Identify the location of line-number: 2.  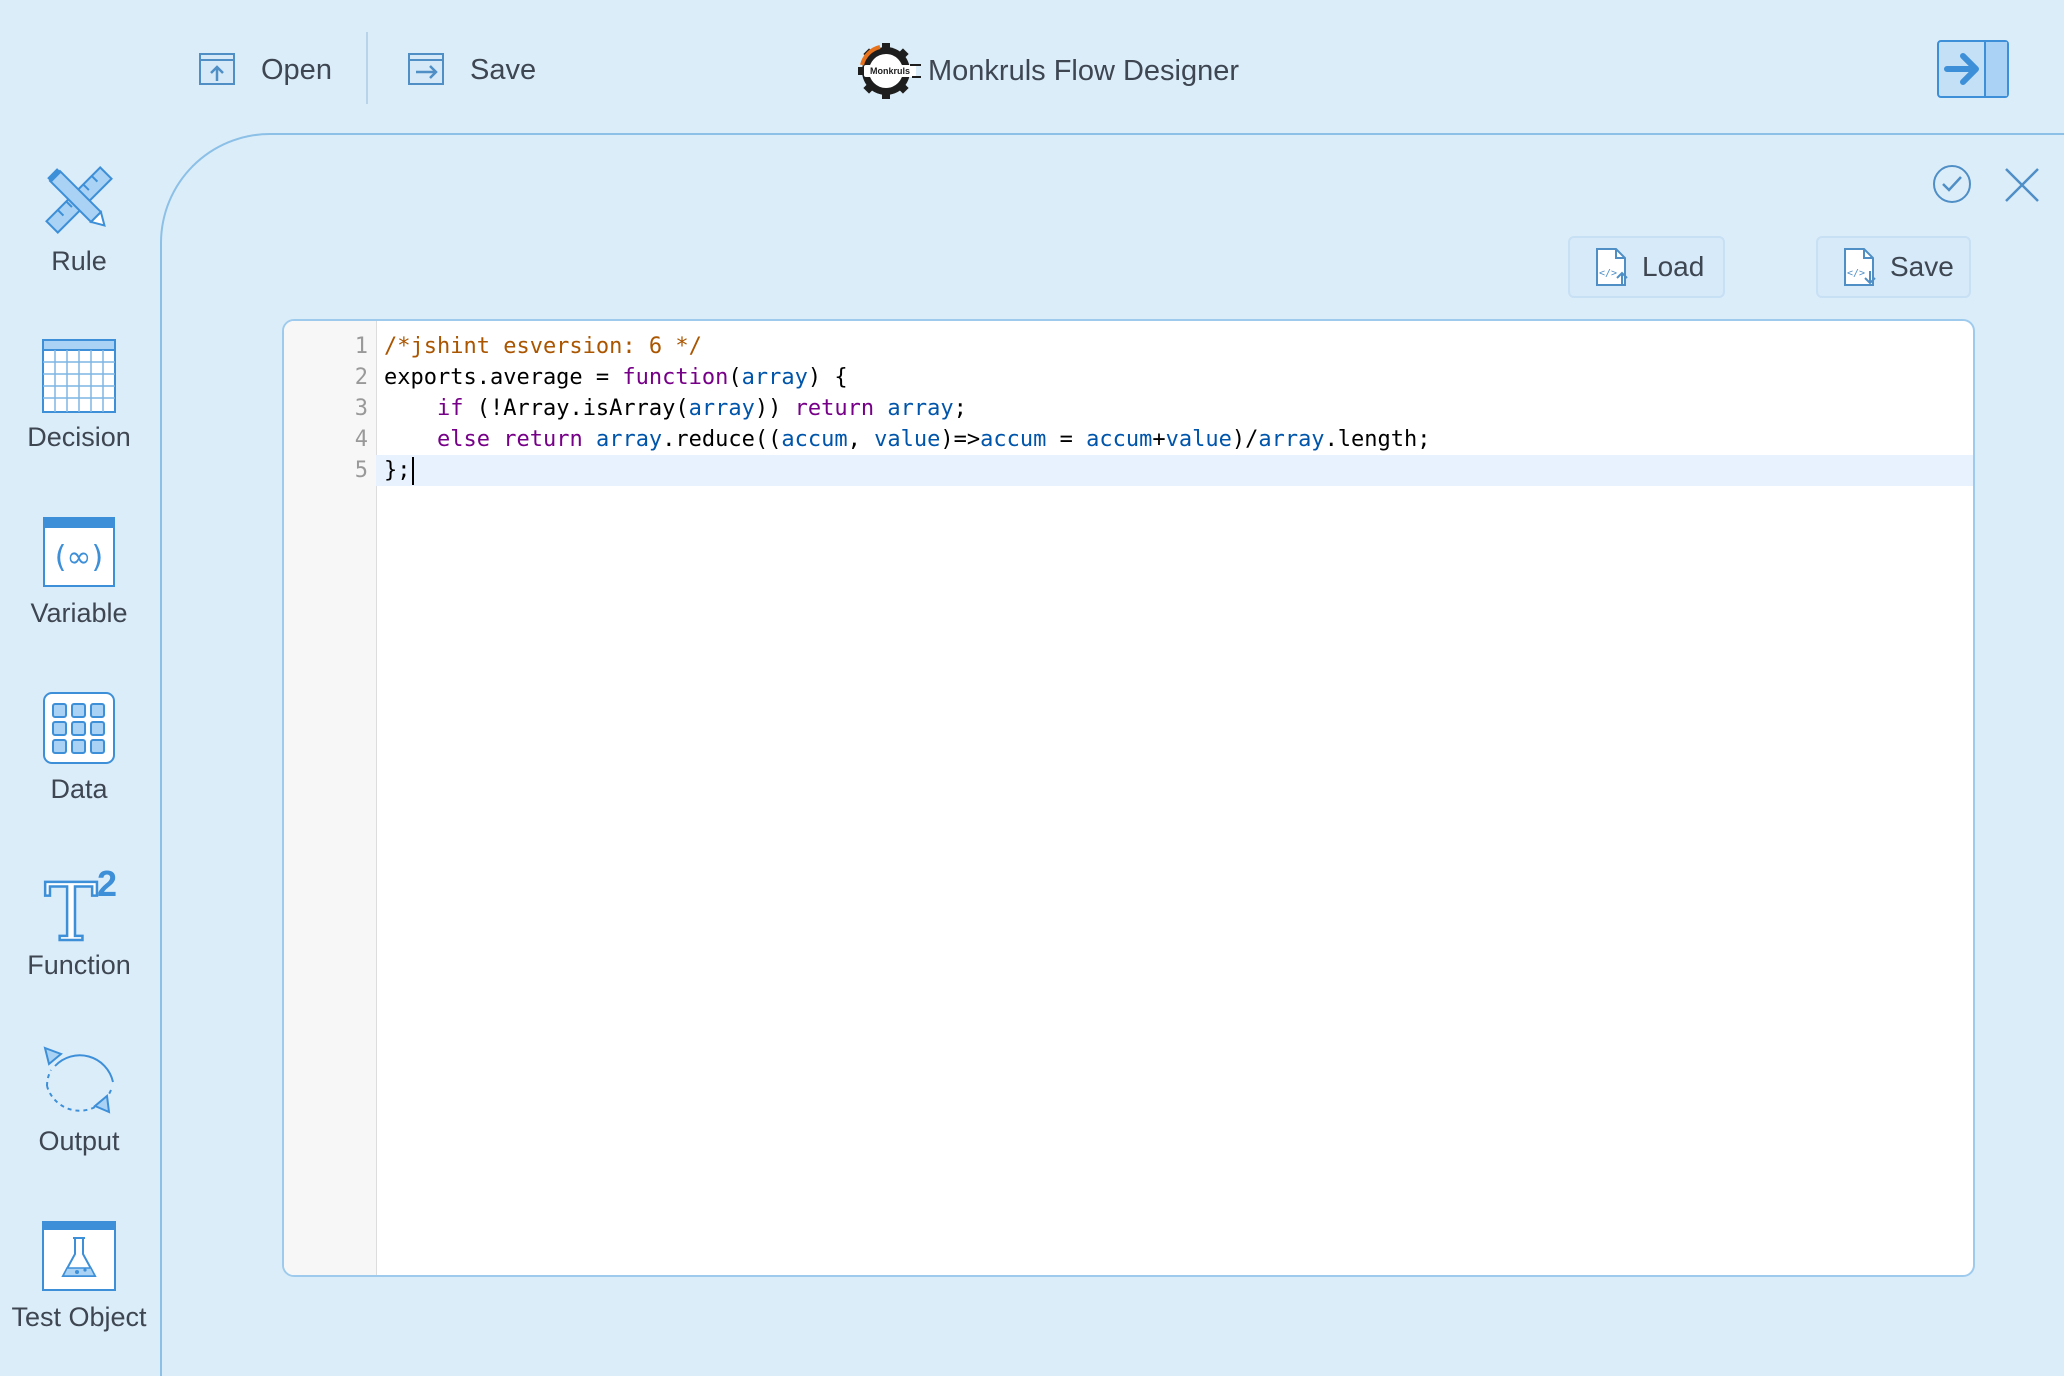
(361, 377).